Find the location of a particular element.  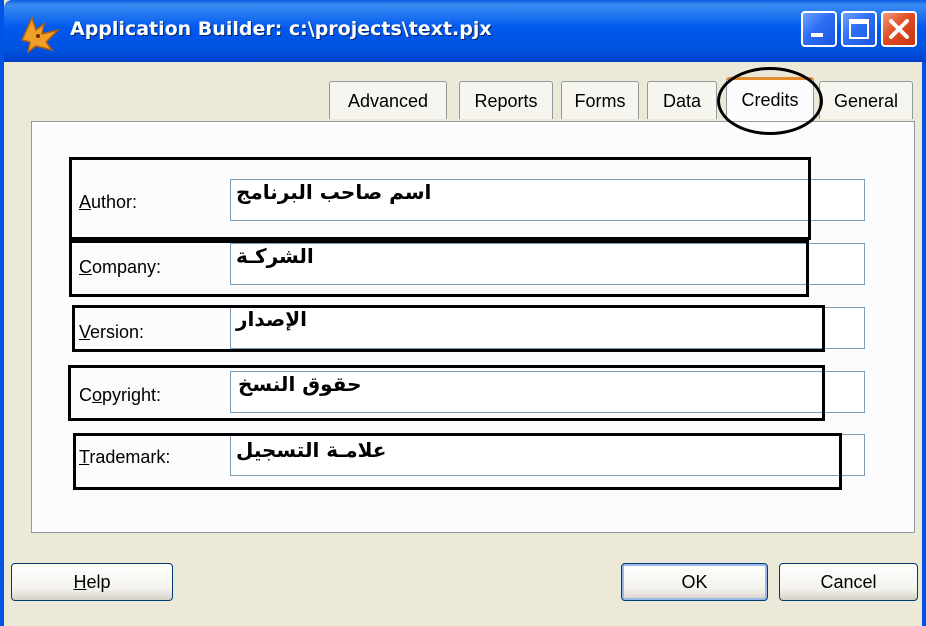

fox-icon is located at coordinates (40, 34).